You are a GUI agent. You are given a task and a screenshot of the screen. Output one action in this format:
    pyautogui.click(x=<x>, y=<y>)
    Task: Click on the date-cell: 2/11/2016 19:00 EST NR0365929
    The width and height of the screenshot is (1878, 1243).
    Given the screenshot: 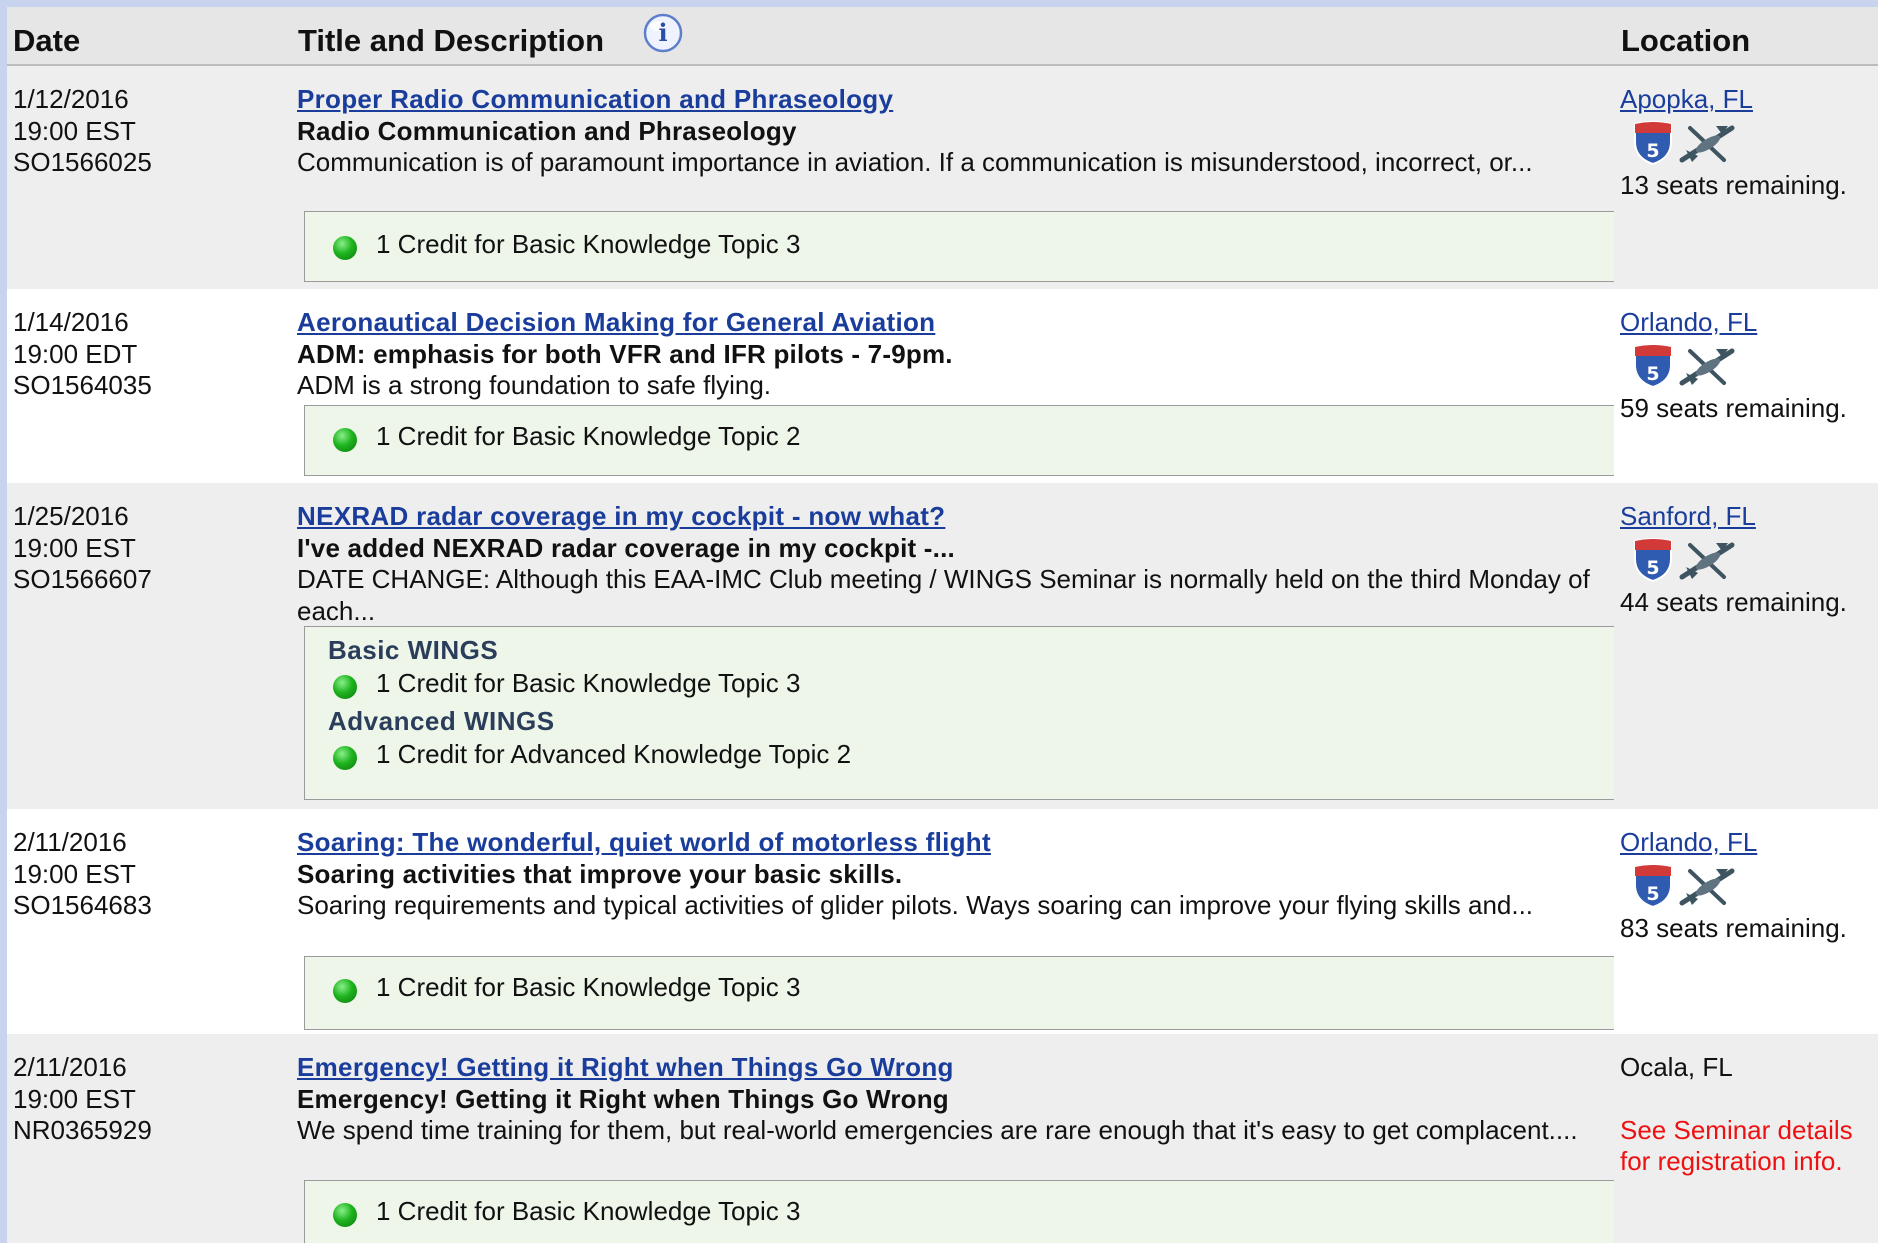 What is the action you would take?
    pyautogui.click(x=82, y=1099)
    